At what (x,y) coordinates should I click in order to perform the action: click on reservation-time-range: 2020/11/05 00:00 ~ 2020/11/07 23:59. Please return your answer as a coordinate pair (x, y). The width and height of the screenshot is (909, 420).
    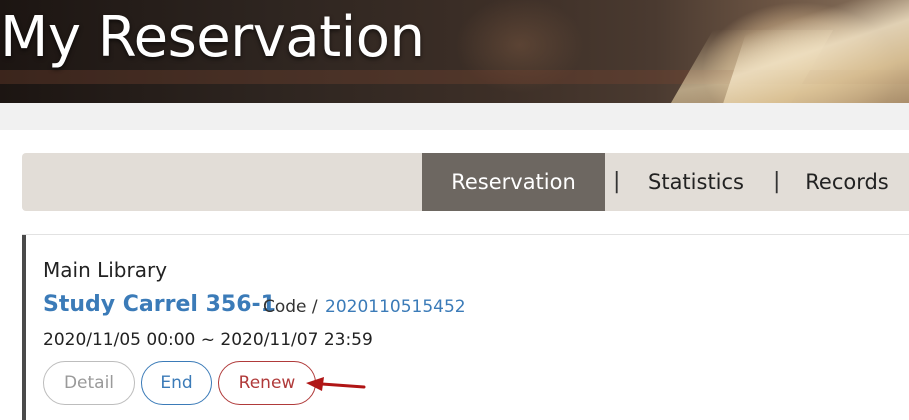
    Looking at the image, I should click on (208, 340).